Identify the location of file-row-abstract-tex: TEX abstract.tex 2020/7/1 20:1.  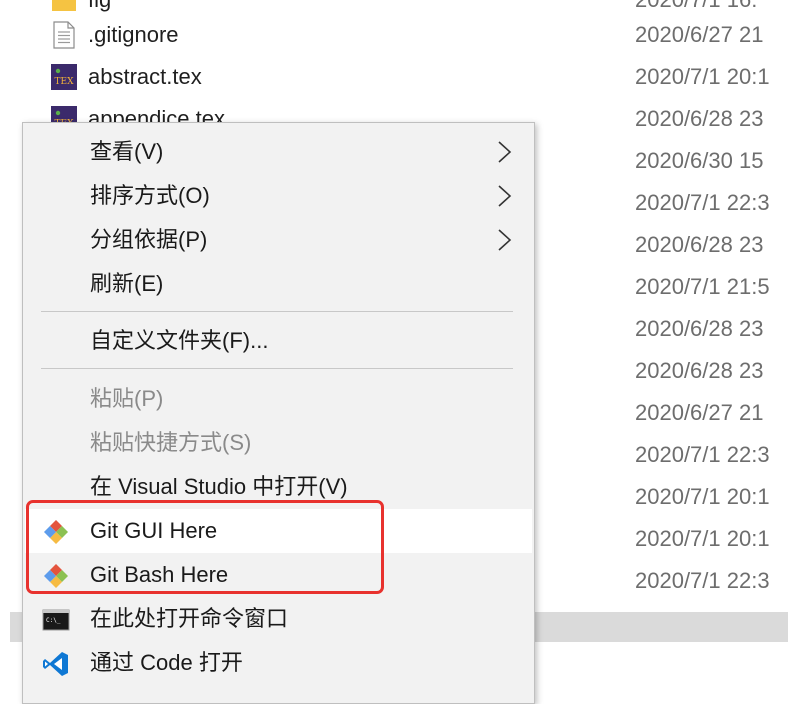
(394, 77).